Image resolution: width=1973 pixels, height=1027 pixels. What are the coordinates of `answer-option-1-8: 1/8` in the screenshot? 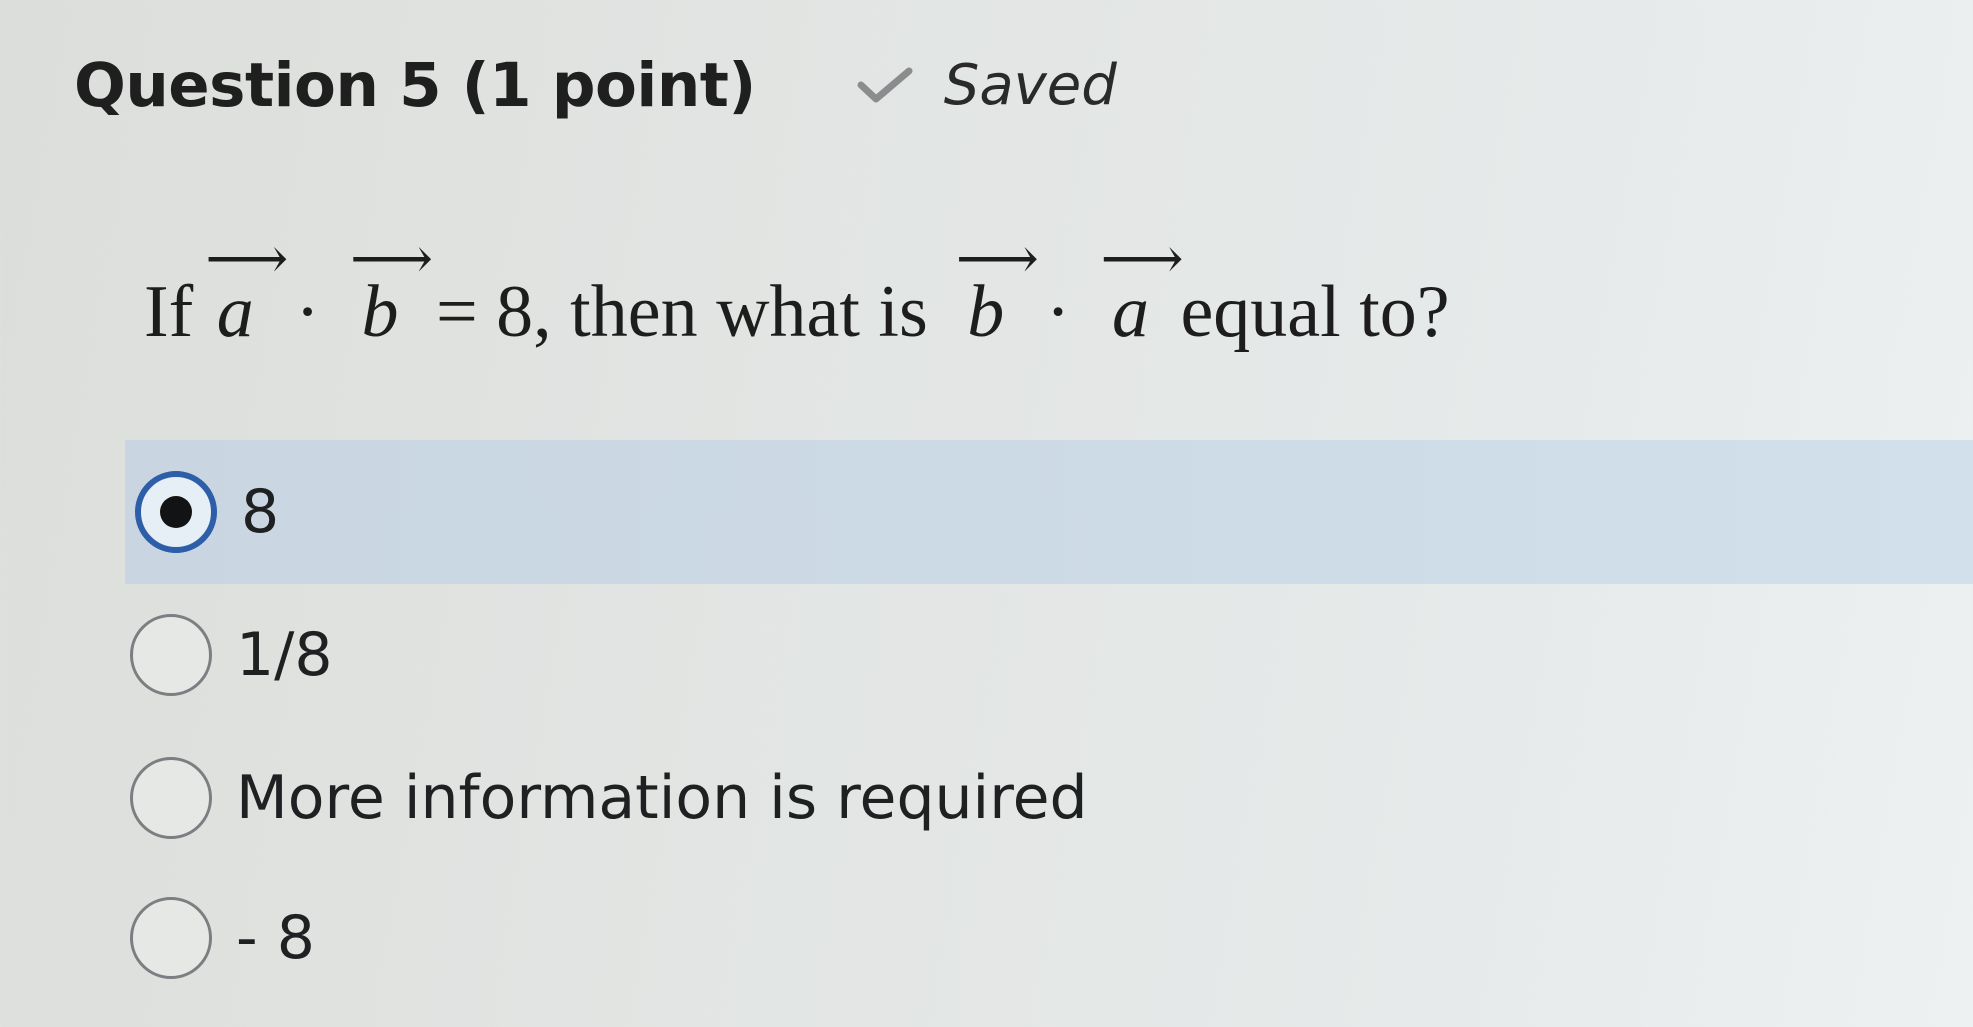 It's located at (231, 655).